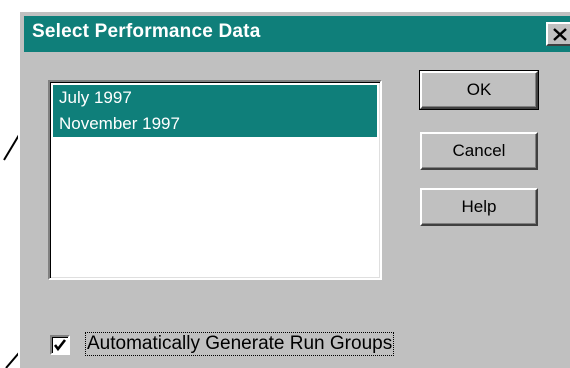  Describe the element at coordinates (297, 34) in the screenshot. I see `title-bar: Select Performance Data` at that location.